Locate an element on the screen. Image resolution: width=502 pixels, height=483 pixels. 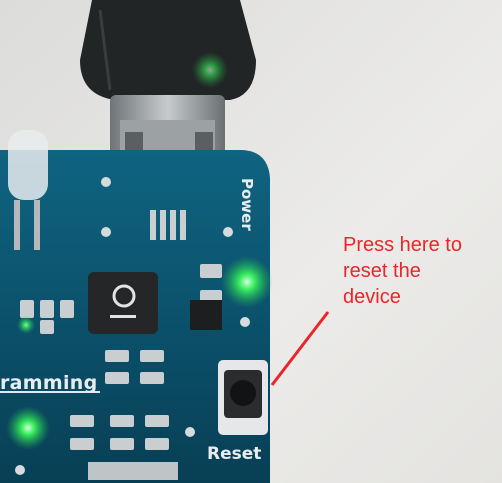
power-led-glow is located at coordinates (247, 282).